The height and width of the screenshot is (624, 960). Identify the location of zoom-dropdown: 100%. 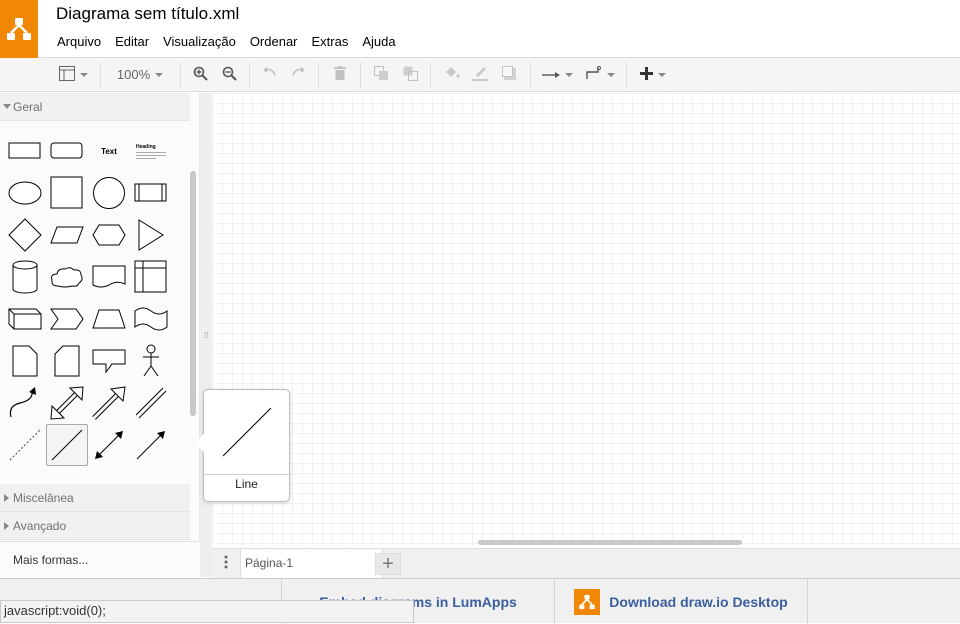
(140, 74).